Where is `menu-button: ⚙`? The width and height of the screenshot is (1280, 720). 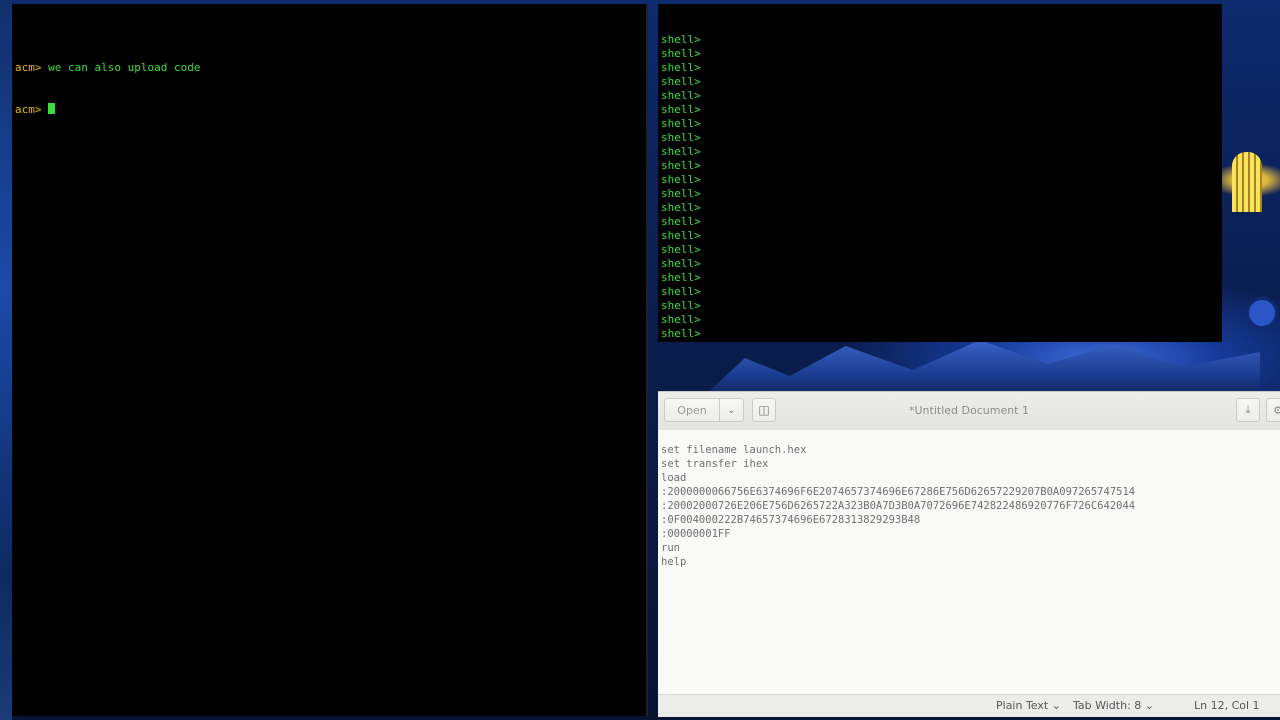
menu-button: ⚙ is located at coordinates (1273, 410).